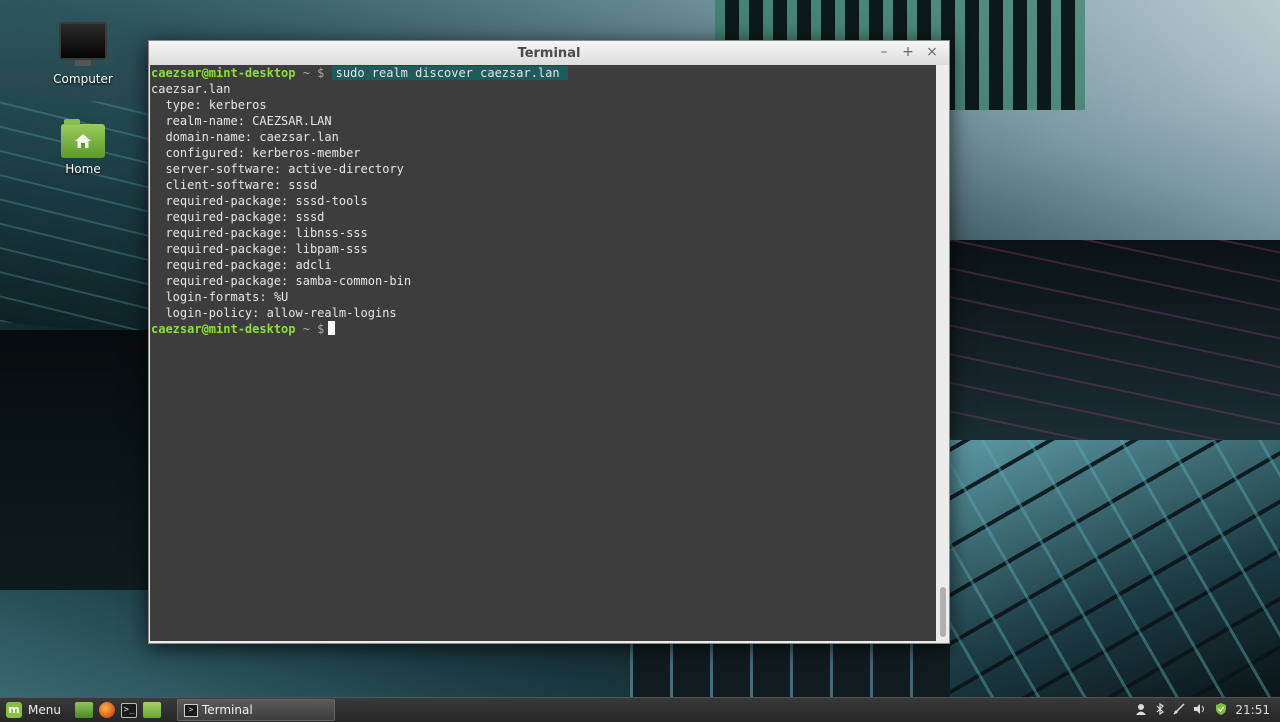 This screenshot has width=1280, height=722. Describe the element at coordinates (220, 297) in the screenshot. I see `output-line: login-formats: %U` at that location.